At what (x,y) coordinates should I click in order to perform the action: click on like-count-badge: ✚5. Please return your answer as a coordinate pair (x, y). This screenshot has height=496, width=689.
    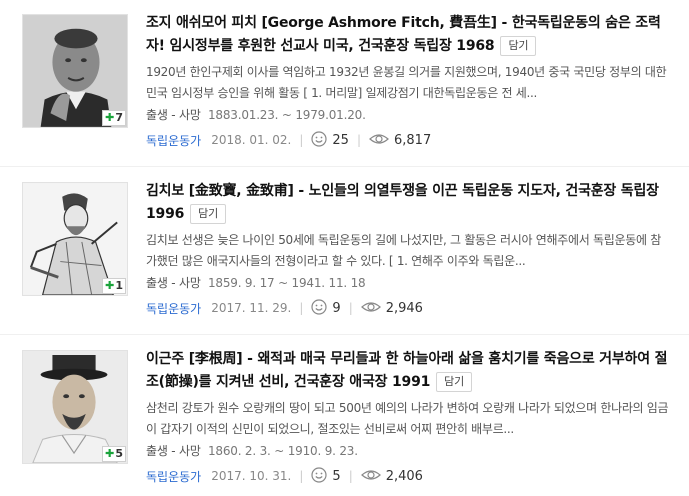
    Looking at the image, I should click on (114, 454).